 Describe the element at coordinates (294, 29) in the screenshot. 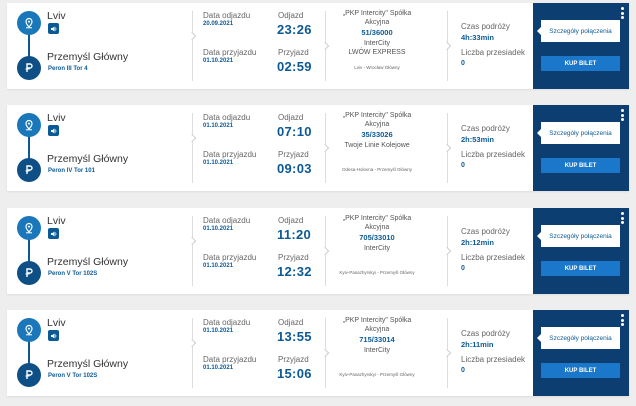

I see `departure-time: 23:26` at that location.